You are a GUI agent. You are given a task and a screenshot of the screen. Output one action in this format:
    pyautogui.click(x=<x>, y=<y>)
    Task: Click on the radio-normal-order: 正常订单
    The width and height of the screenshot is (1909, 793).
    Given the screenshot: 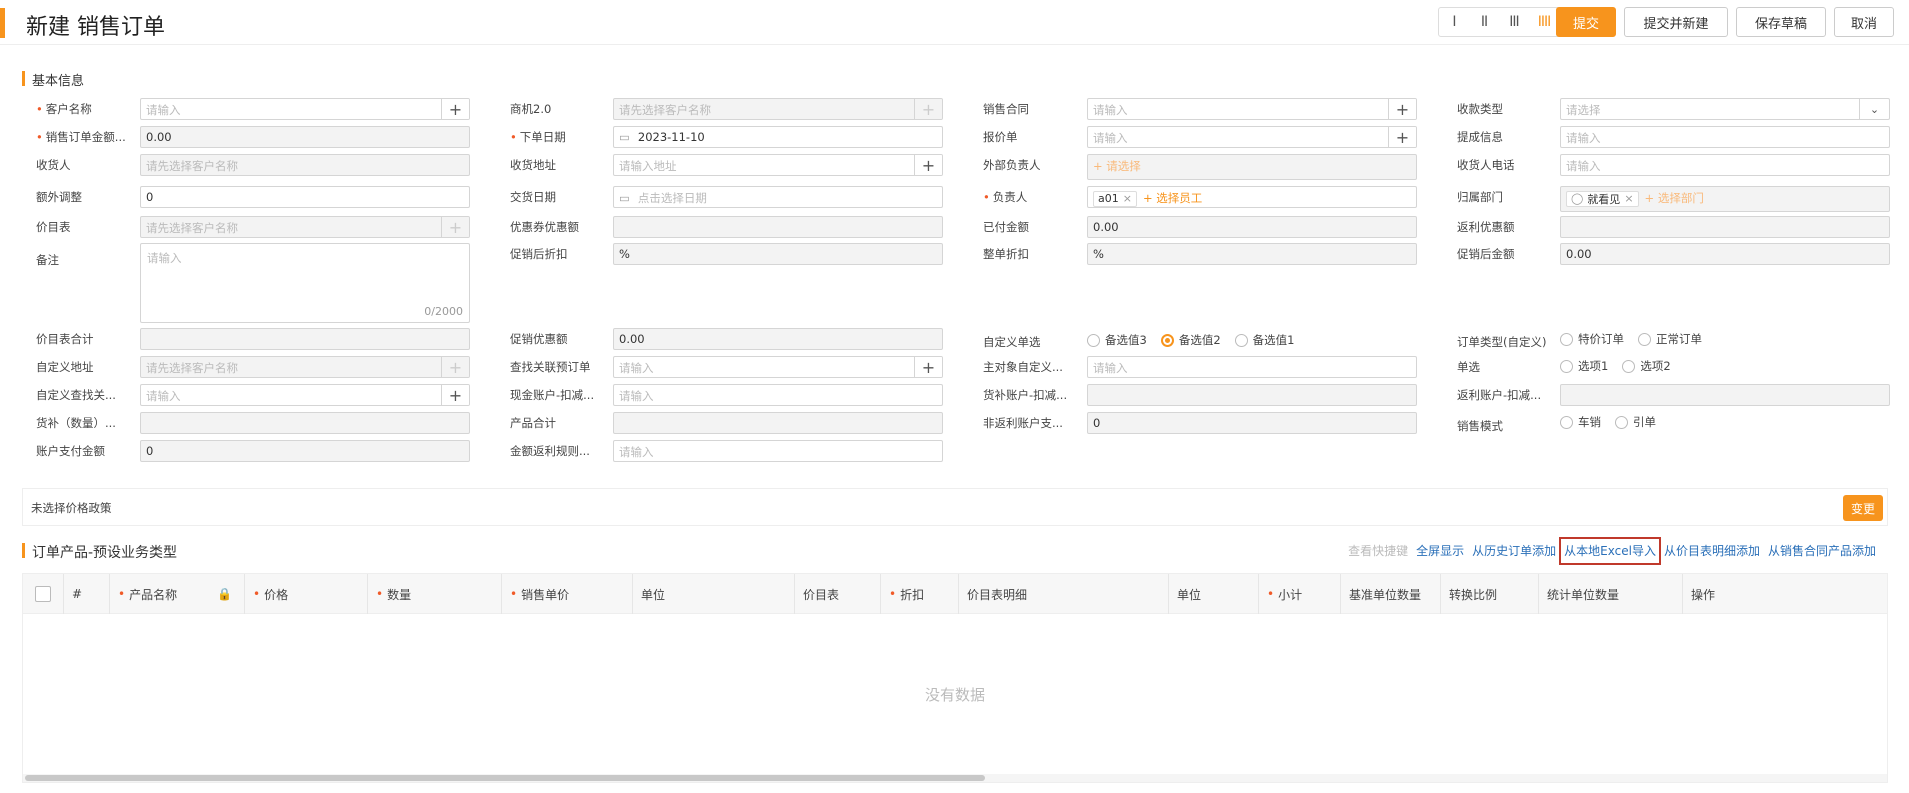 What is the action you would take?
    pyautogui.click(x=1670, y=339)
    